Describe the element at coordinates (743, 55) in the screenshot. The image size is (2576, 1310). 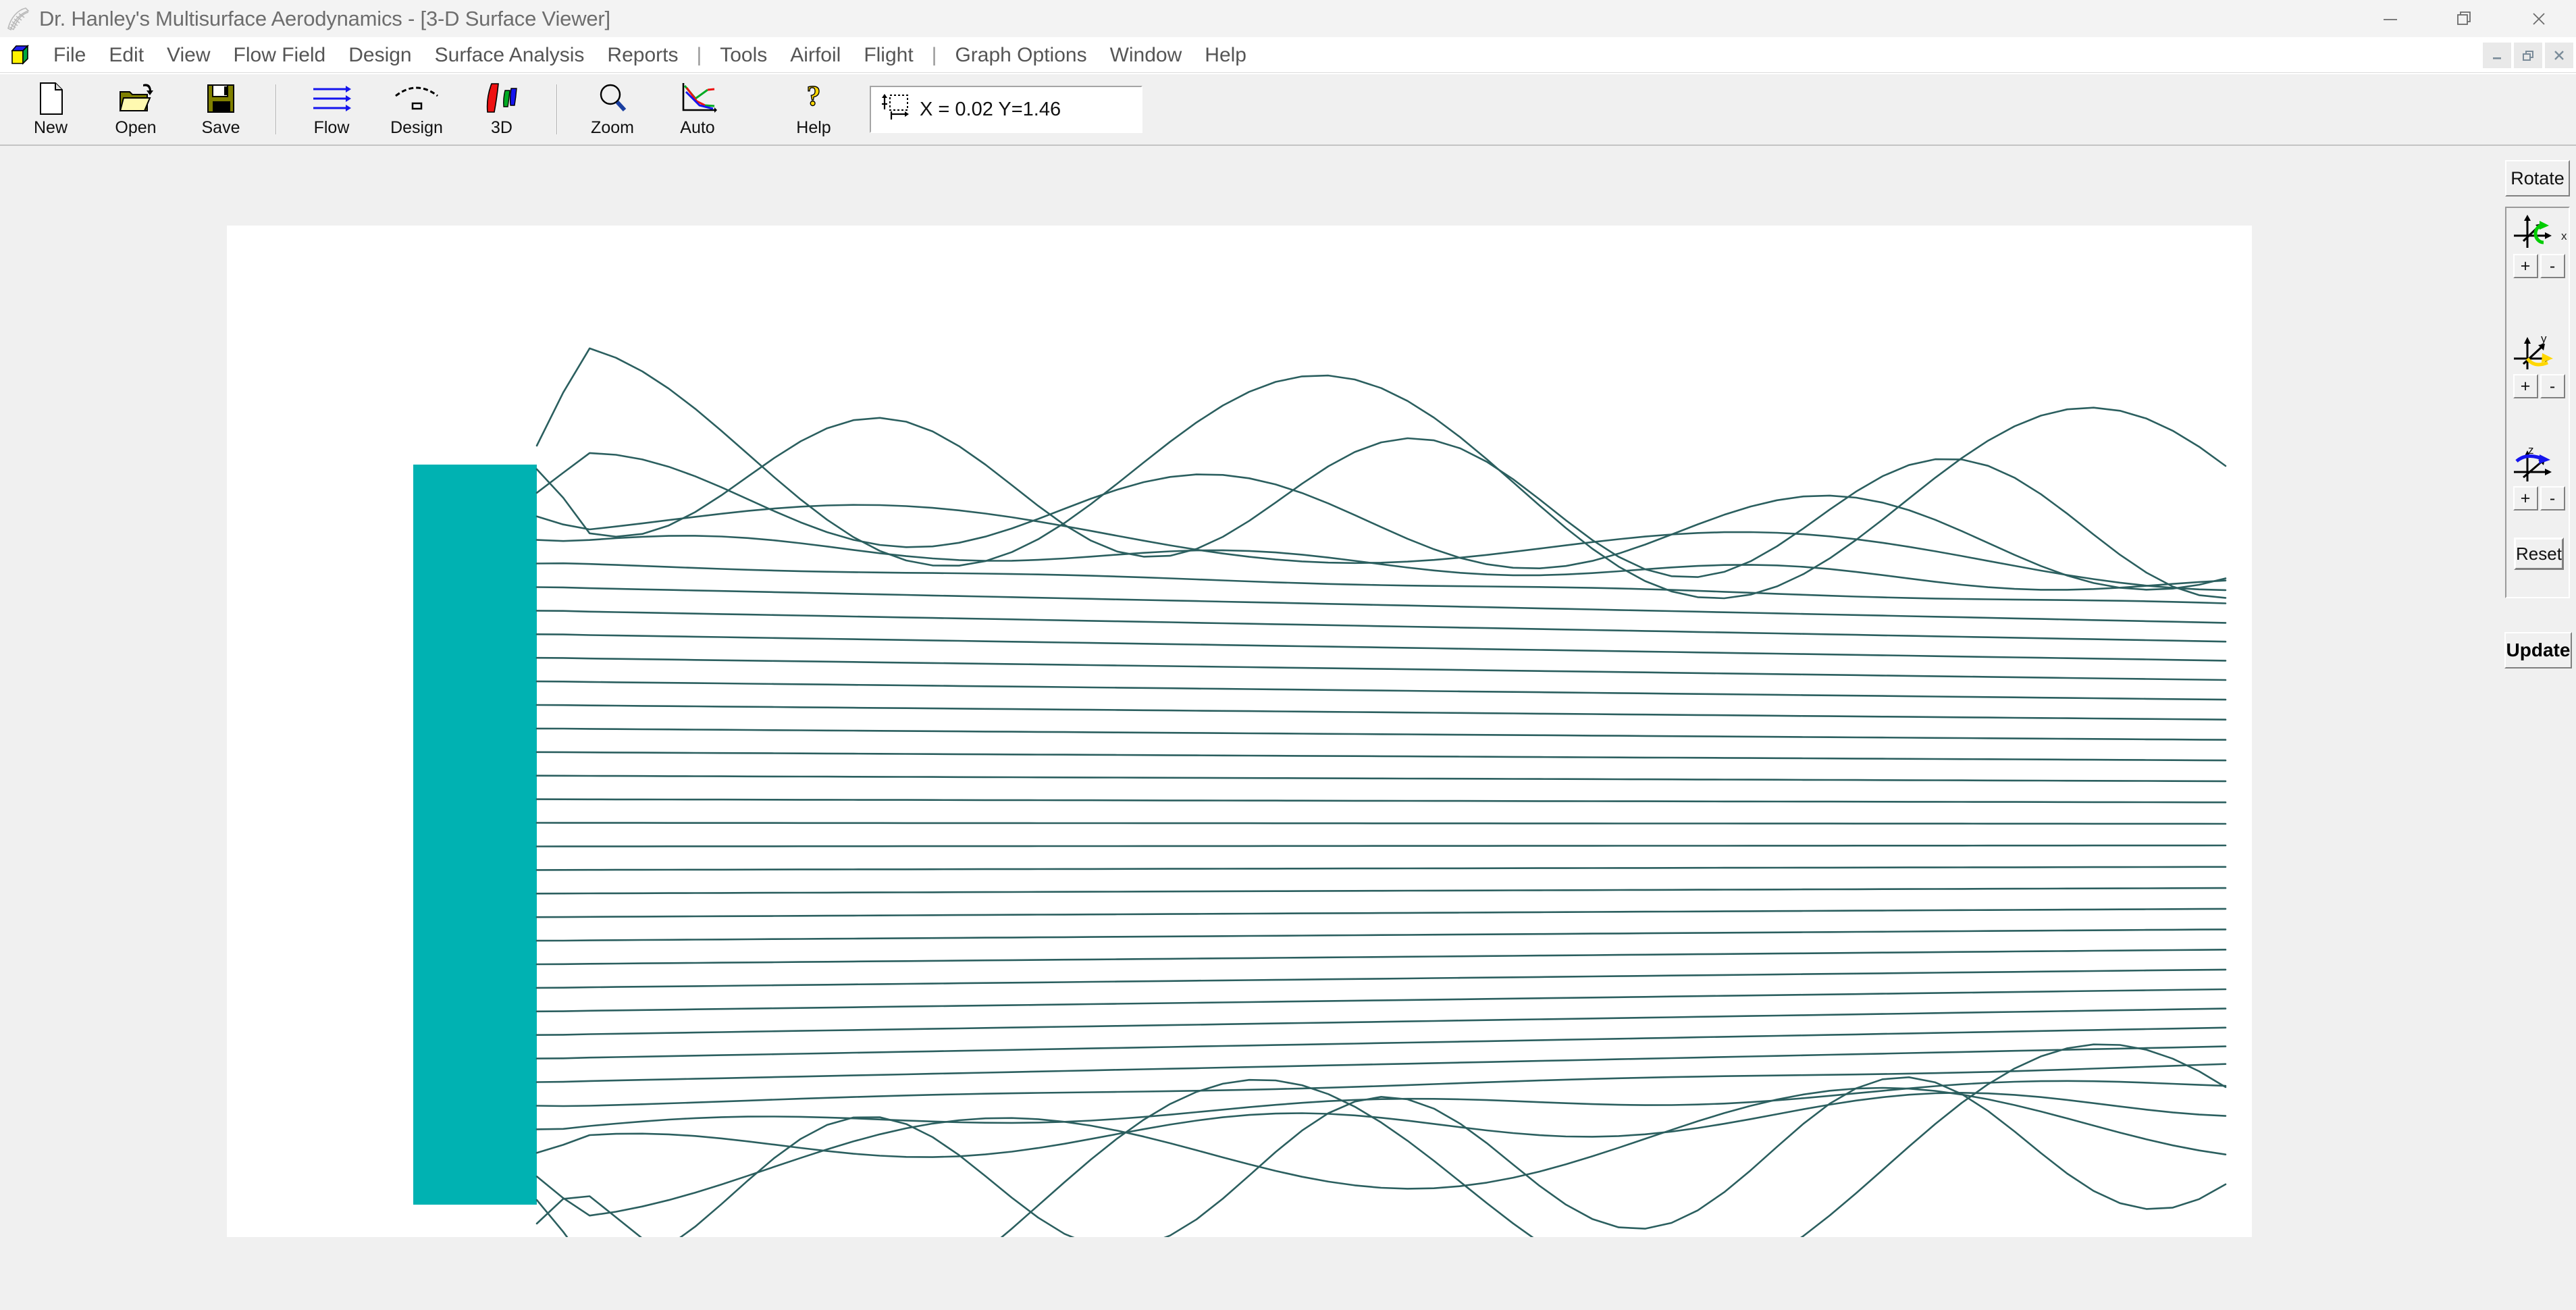
I see `menu-item-tools: Tools` at that location.